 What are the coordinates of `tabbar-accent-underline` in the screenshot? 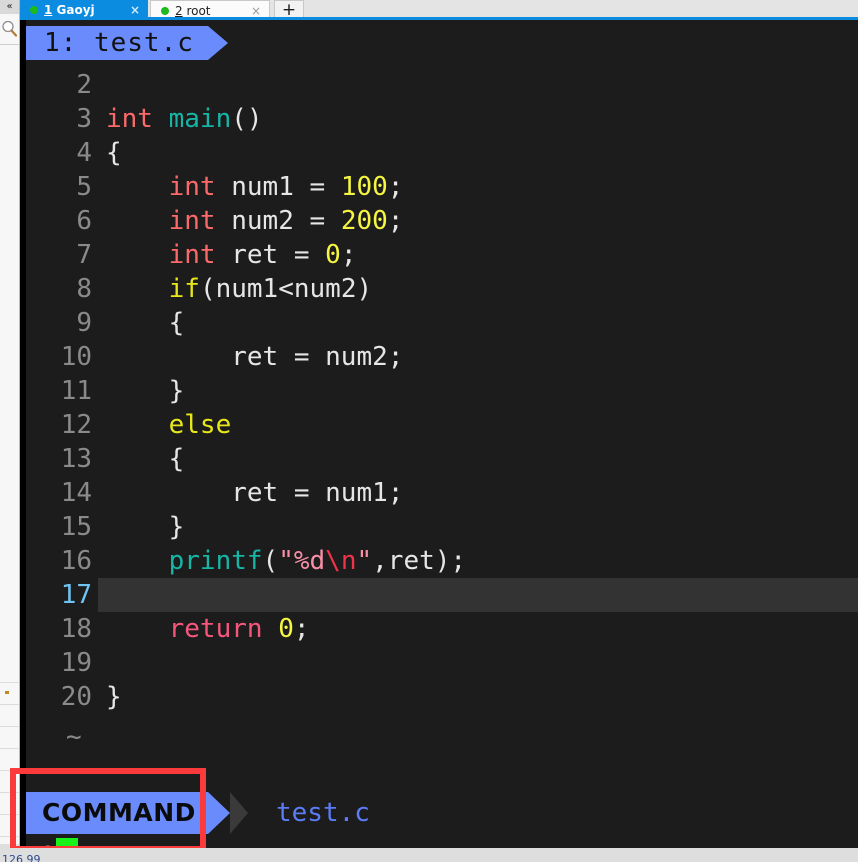 It's located at (439, 18).